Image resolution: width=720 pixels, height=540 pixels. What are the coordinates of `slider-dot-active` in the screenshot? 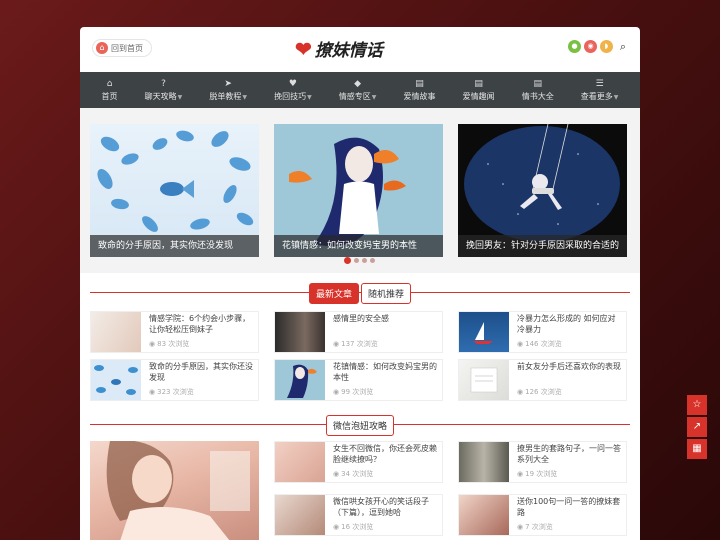 It's located at (347, 260).